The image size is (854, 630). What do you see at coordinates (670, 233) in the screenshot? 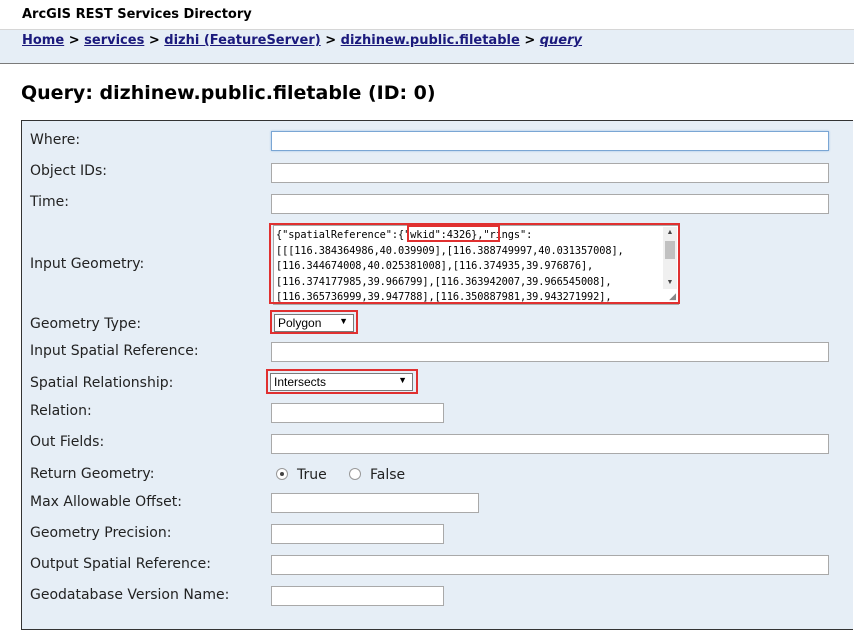
I see `triangle-up-icon: ▲` at bounding box center [670, 233].